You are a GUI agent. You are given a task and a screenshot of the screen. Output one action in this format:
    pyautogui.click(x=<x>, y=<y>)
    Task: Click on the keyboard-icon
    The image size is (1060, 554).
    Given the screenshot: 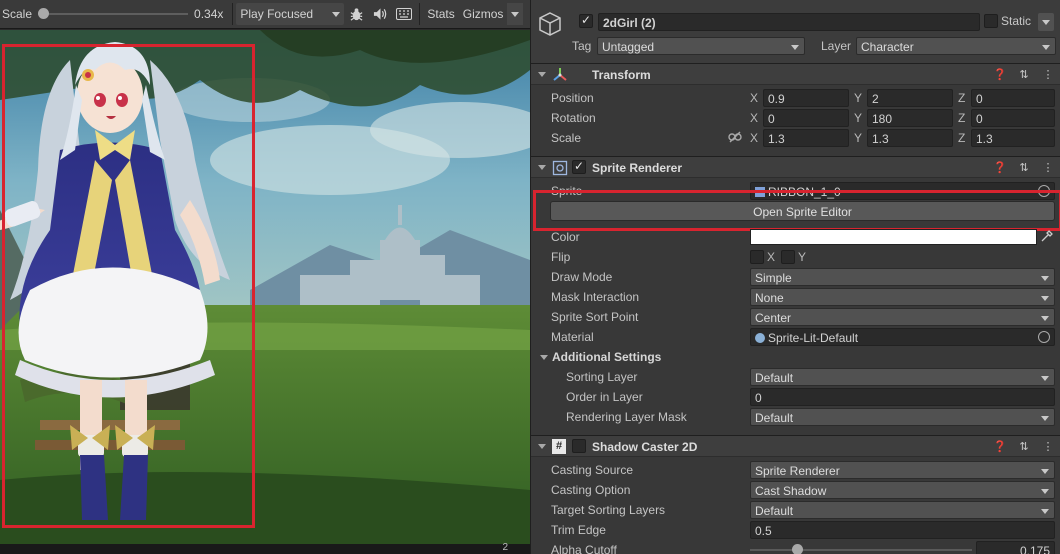 What is the action you would take?
    pyautogui.click(x=404, y=14)
    